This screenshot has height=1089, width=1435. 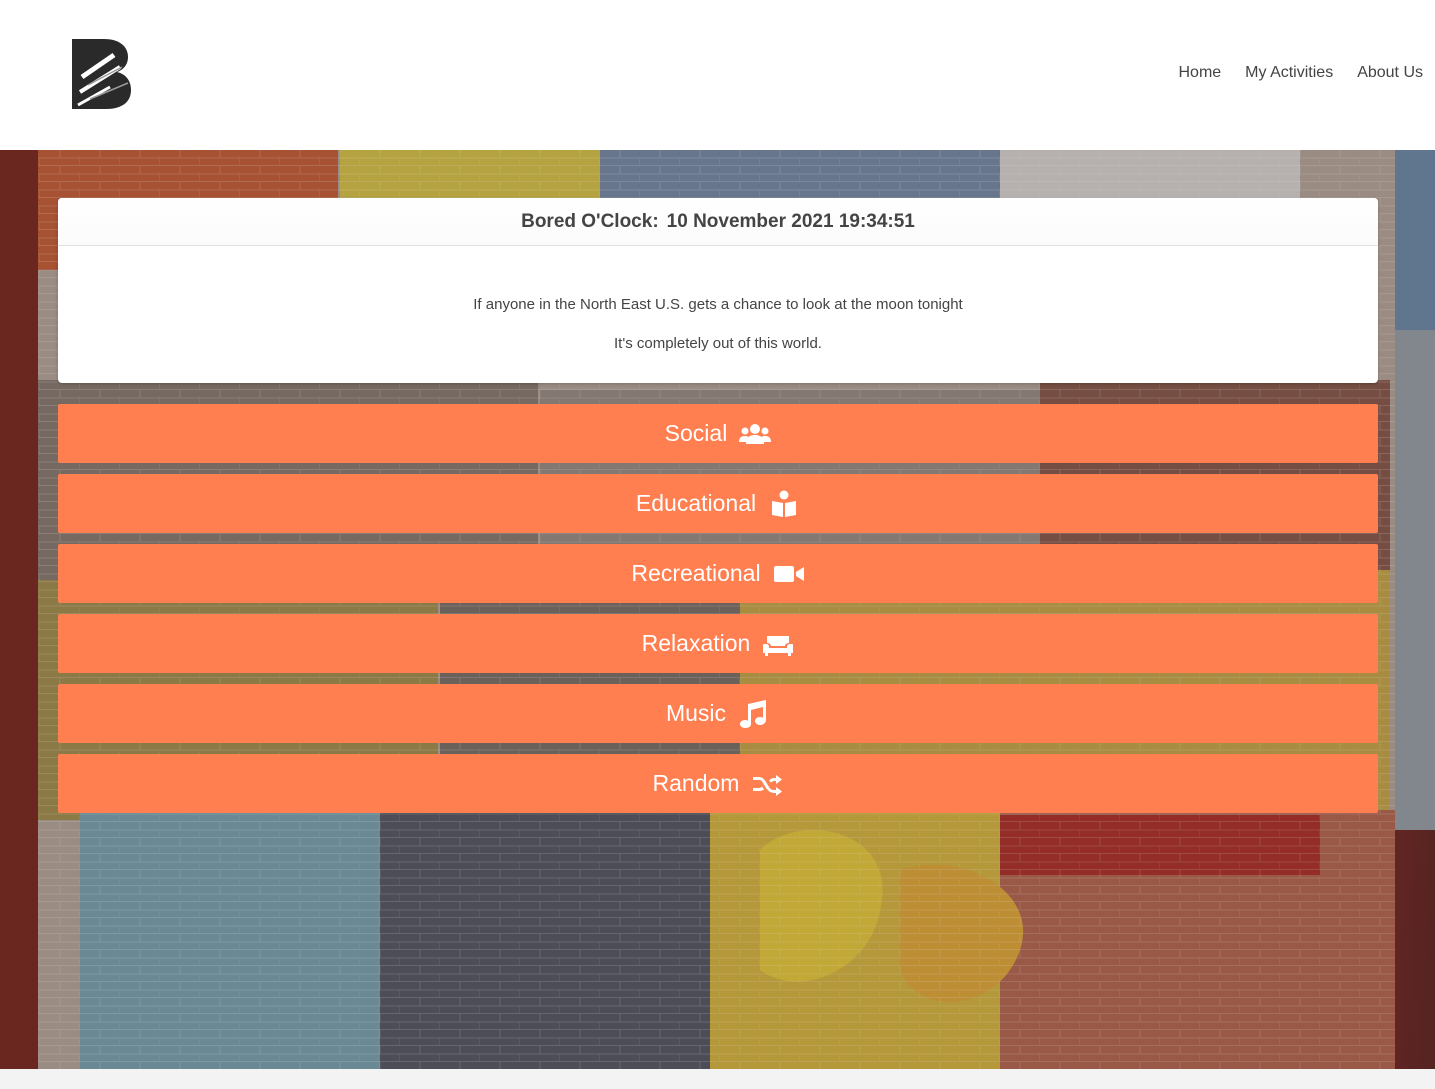 I want to click on couch-icon, so click(x=778, y=645).